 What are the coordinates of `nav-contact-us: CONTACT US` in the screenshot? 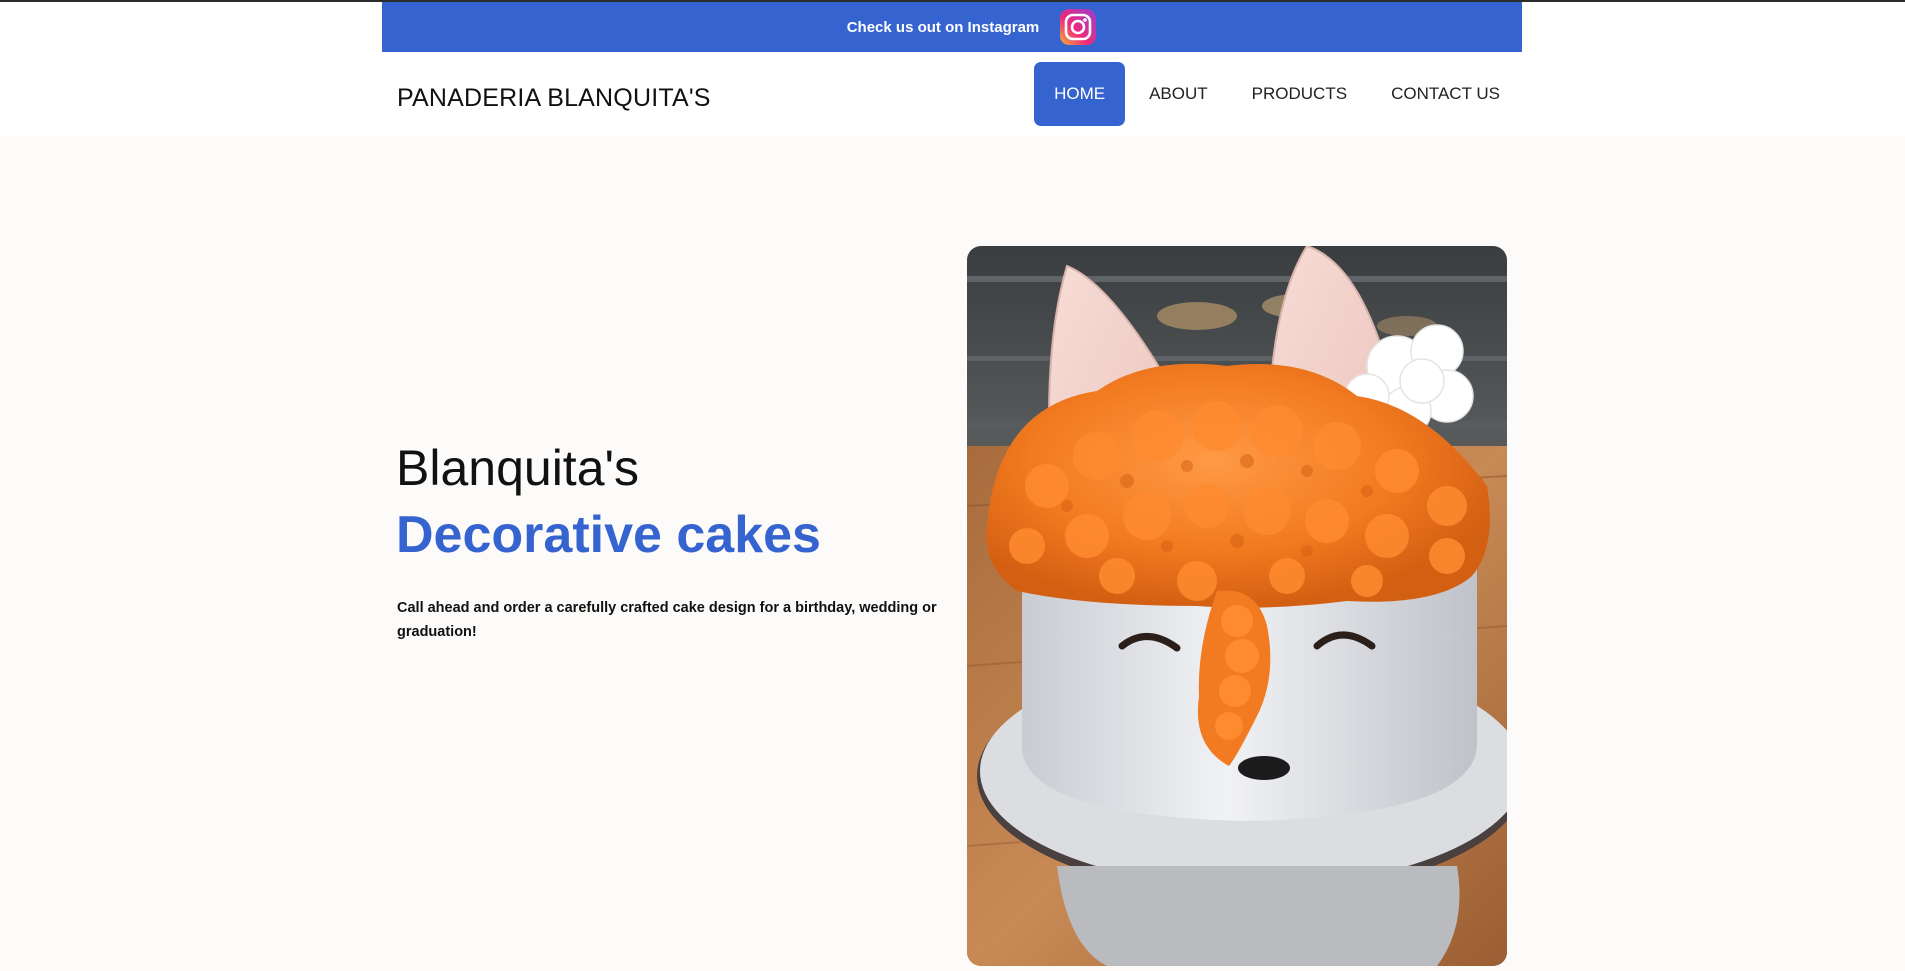 It's located at (1445, 94).